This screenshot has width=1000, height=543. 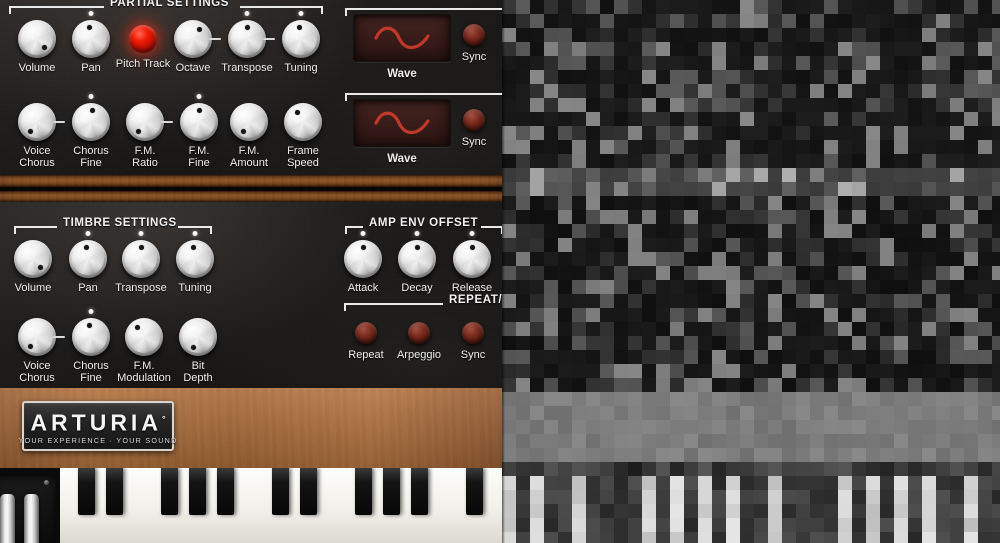 I want to click on knob-partial-fm-amount: F.M. Amount, so click(x=249, y=136).